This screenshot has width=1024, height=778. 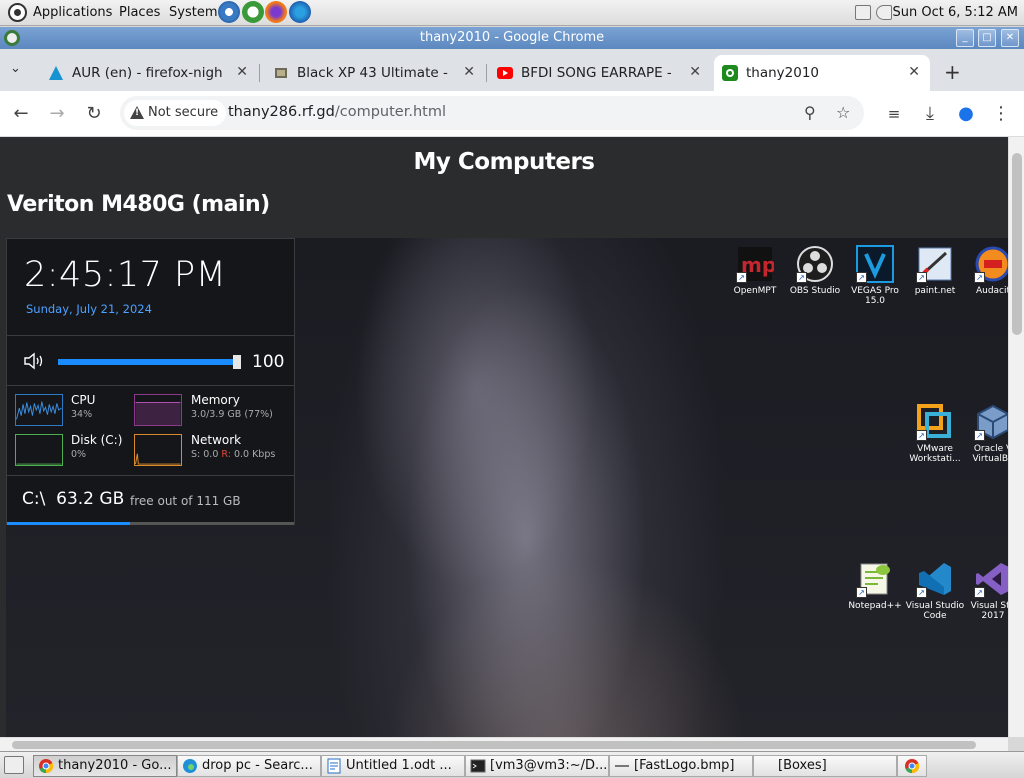 I want to click on horizontal-scrollbar, so click(x=504, y=744).